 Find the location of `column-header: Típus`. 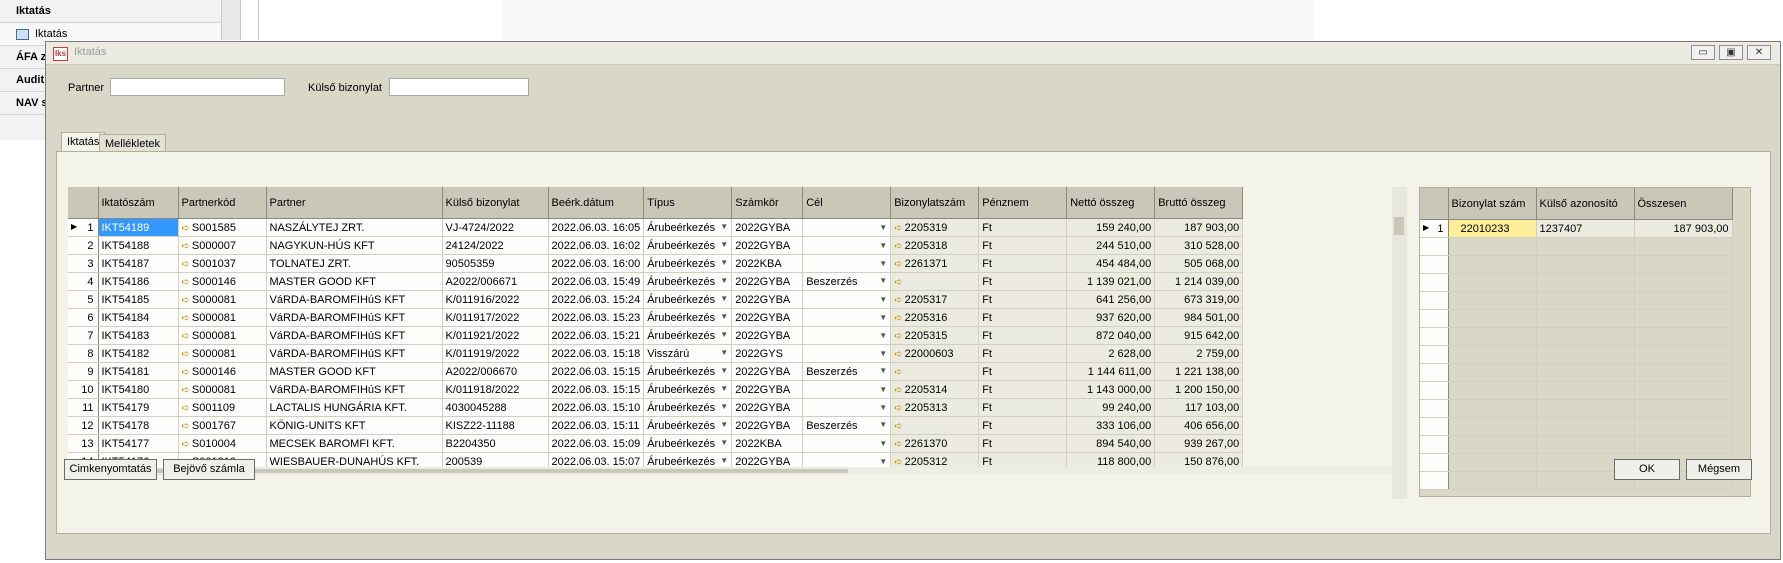

column-header: Típus is located at coordinates (688, 203).